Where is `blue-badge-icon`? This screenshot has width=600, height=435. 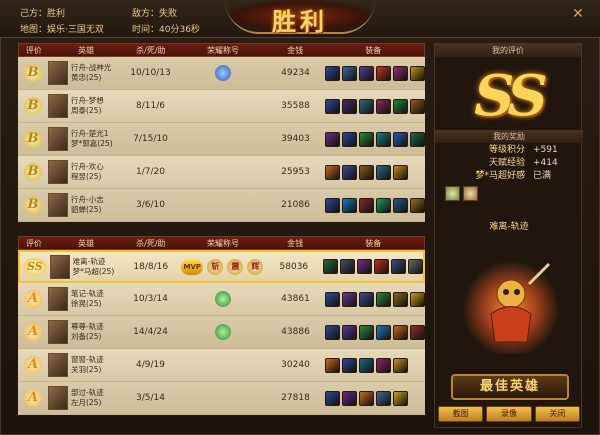
blue-badge-icon is located at coordinates (223, 73).